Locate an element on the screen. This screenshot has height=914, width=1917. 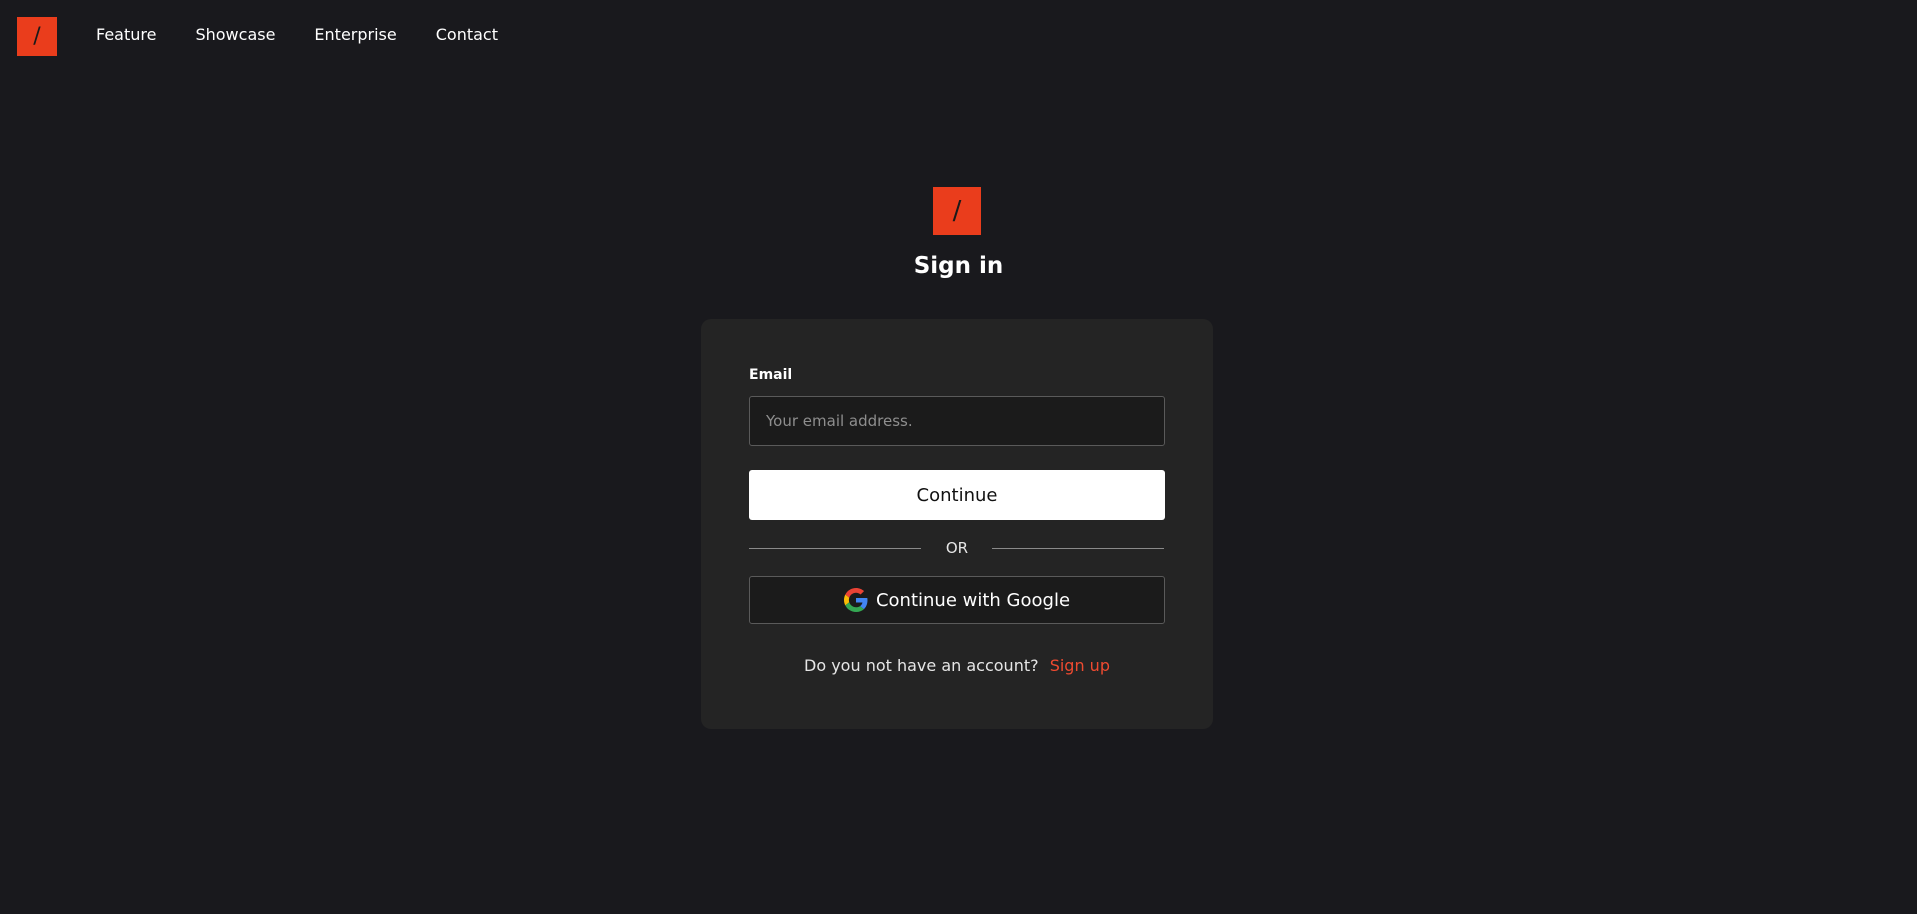
signin-logo: / is located at coordinates (957, 211).